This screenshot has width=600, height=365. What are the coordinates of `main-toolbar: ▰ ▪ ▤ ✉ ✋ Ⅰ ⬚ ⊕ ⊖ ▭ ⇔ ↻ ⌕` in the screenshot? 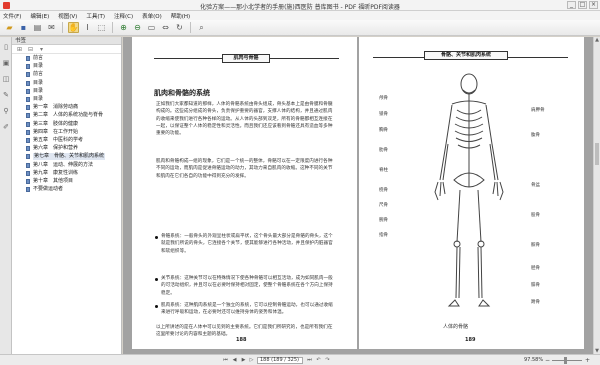 It's located at (300, 28).